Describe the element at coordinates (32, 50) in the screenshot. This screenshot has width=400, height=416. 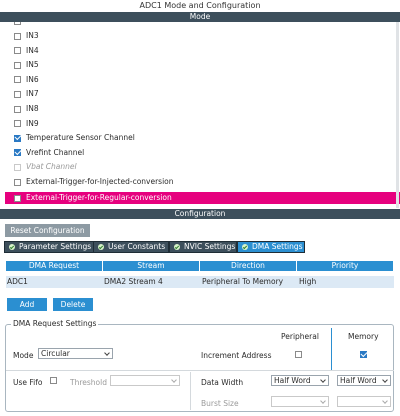
I see `channel-label: IN4` at that location.